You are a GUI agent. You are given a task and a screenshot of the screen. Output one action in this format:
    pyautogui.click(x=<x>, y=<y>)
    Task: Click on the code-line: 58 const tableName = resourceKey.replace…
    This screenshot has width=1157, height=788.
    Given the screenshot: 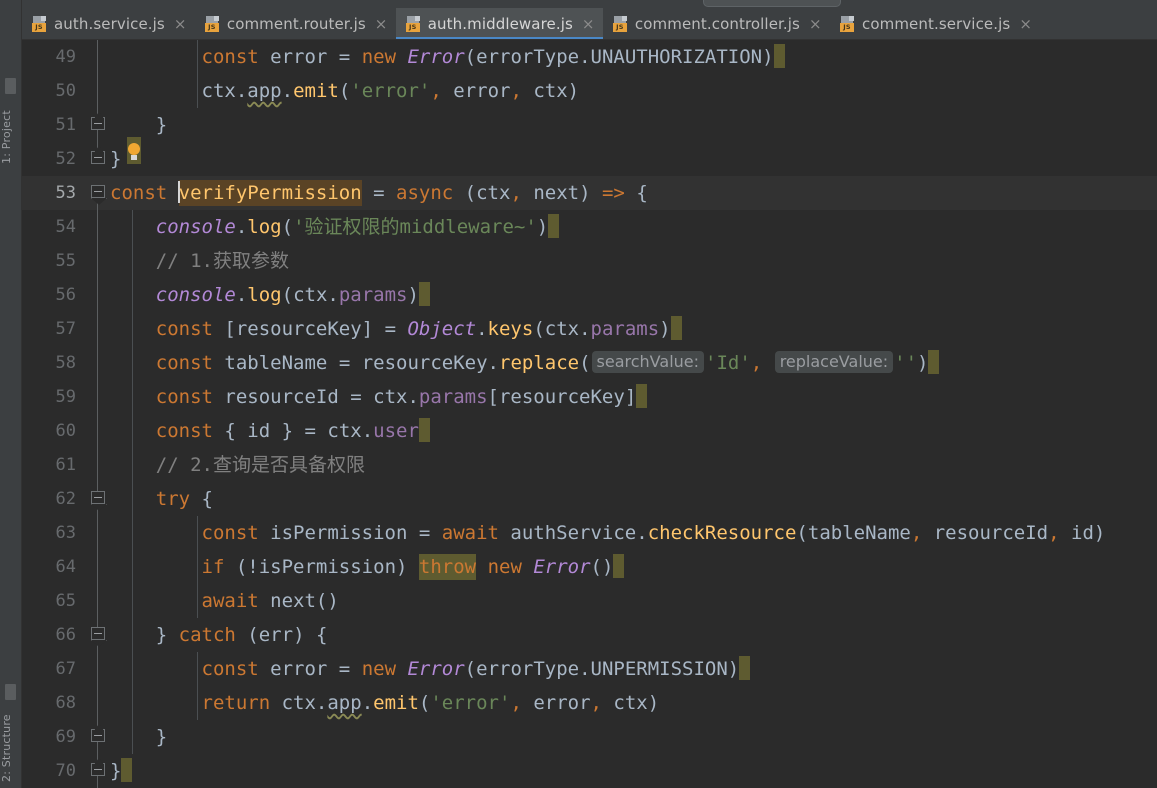 What is the action you would take?
    pyautogui.click(x=589, y=363)
    